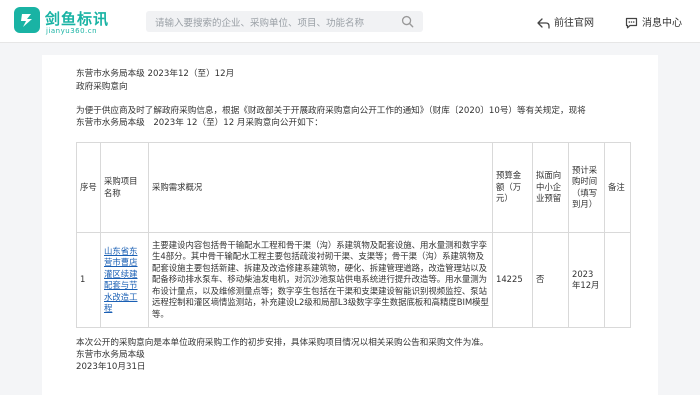 This screenshot has height=395, width=700. What do you see at coordinates (512, 187) in the screenshot?
I see `header-budget: 预算金额（万元）` at bounding box center [512, 187].